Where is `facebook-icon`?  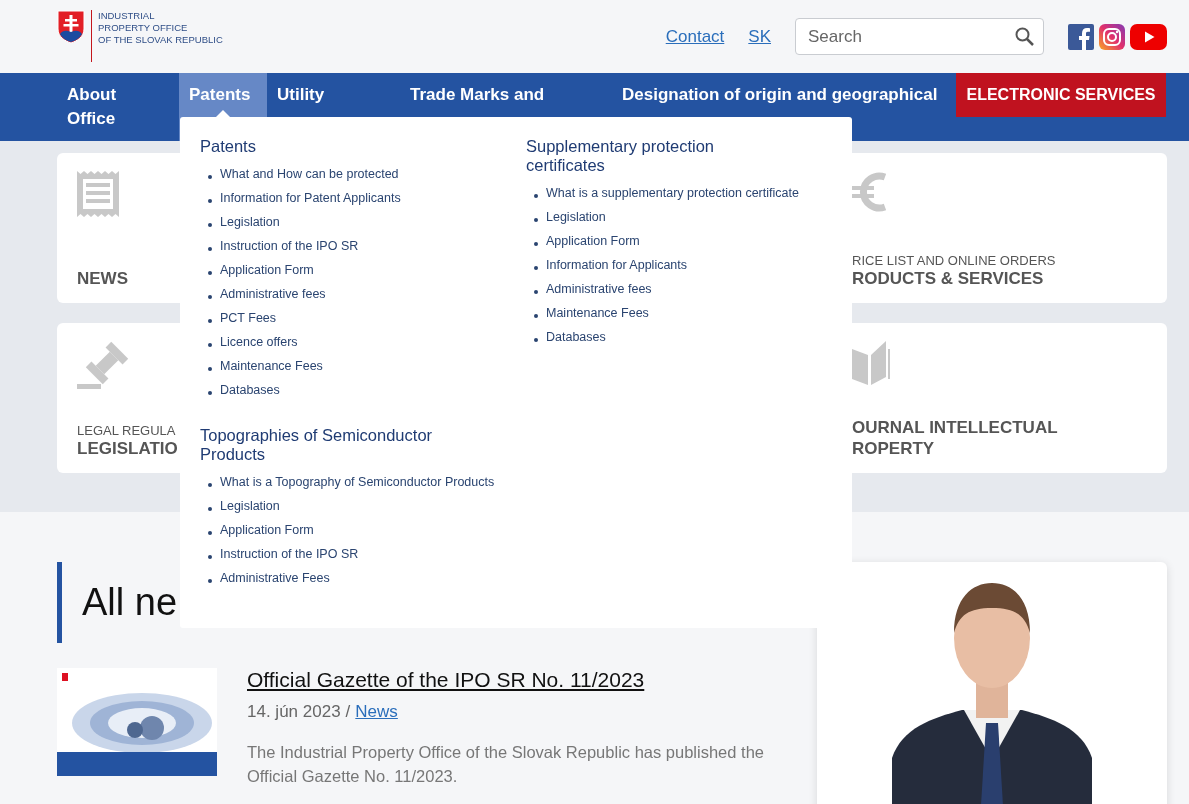 facebook-icon is located at coordinates (1081, 36).